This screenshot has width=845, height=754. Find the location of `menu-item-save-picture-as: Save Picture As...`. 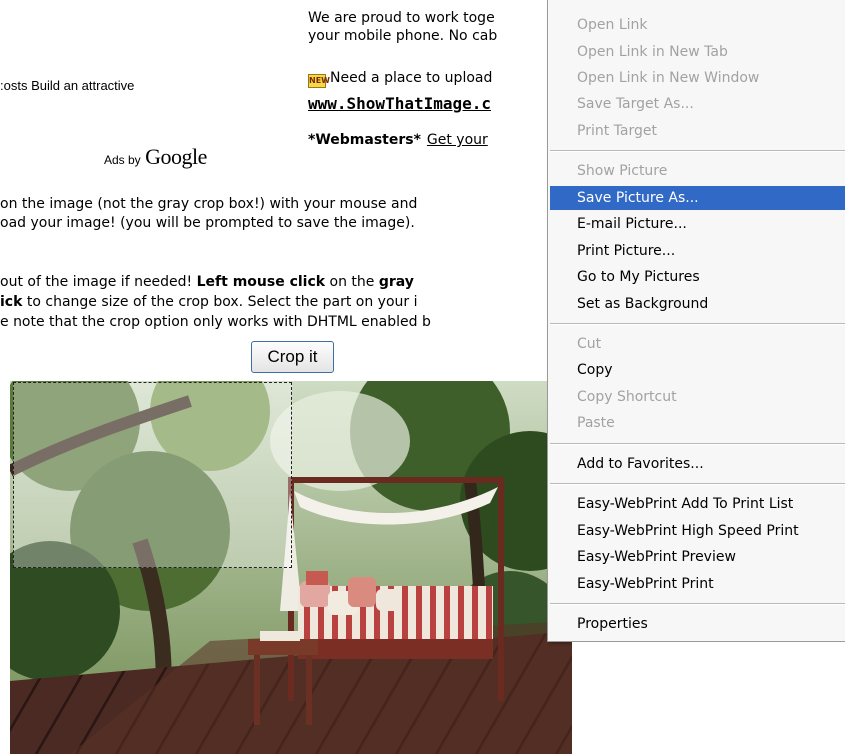

menu-item-save-picture-as: Save Picture As... is located at coordinates (697, 198).